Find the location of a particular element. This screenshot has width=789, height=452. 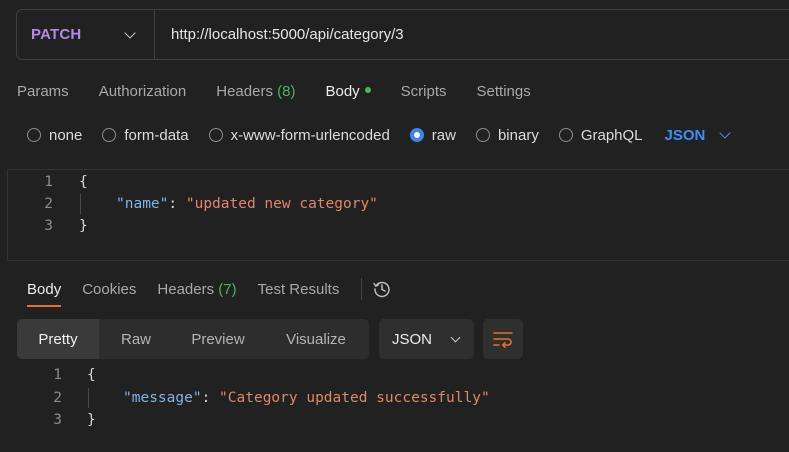

radio-checked-icon is located at coordinates (416, 135).